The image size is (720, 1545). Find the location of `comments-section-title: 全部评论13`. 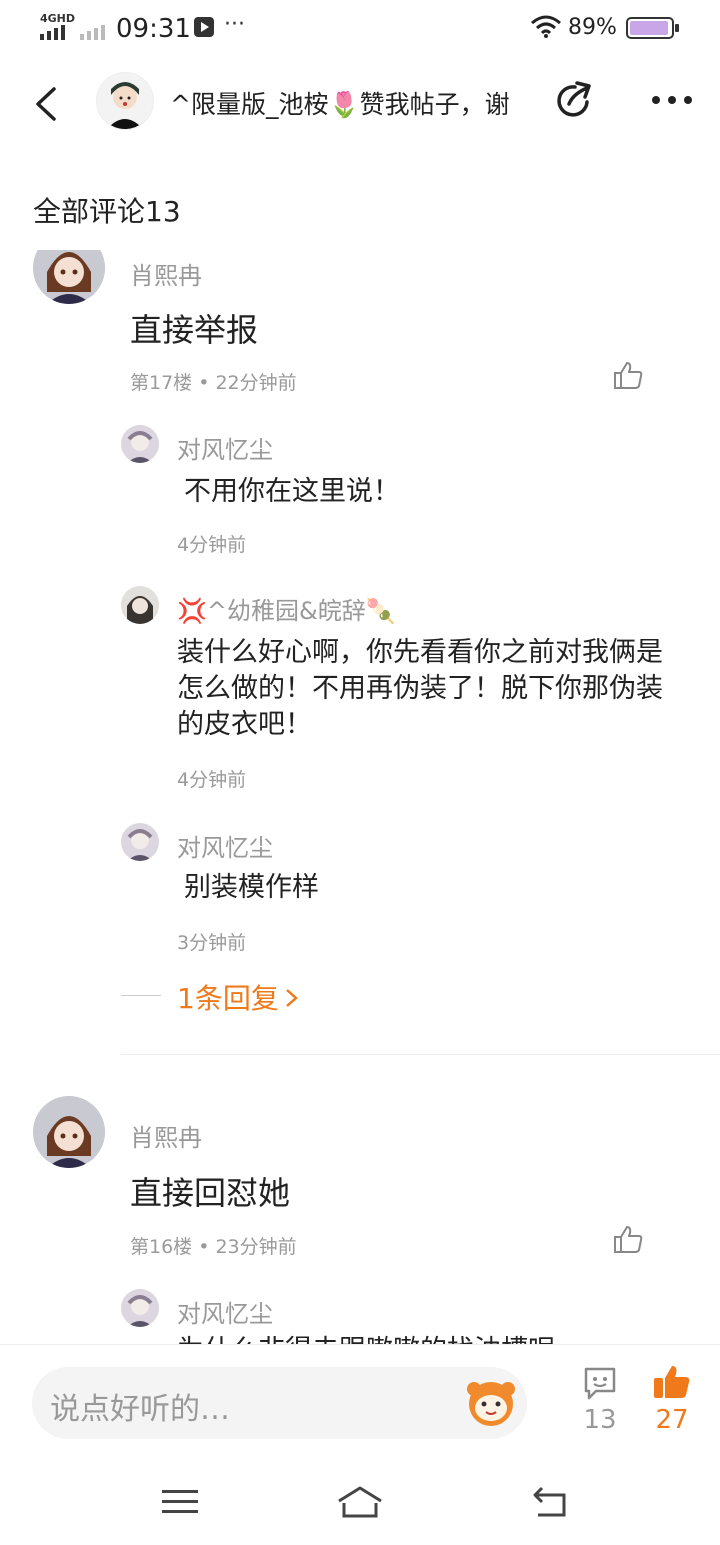

comments-section-title: 全部评论13 is located at coordinates (107, 211).